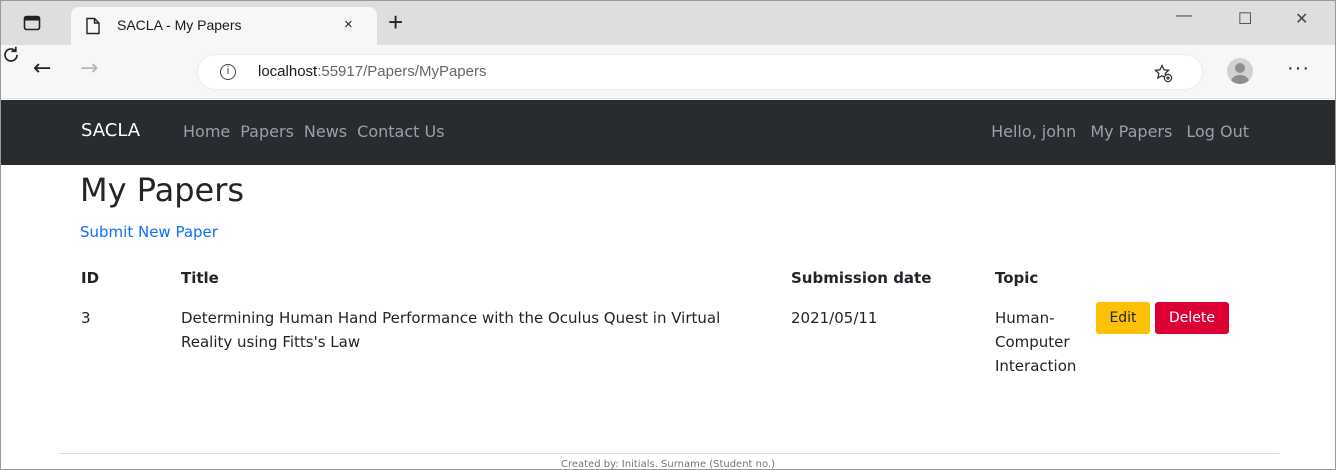 The image size is (1336, 470). I want to click on page-title: My Papers, so click(162, 190).